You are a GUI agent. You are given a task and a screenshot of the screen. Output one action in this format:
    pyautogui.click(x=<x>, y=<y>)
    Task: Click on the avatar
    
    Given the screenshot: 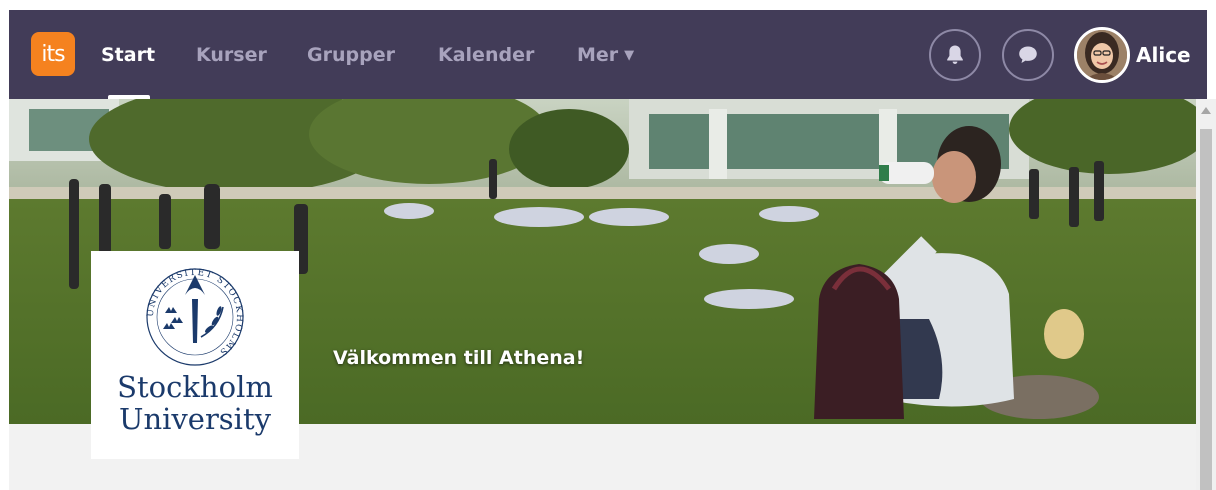 What is the action you would take?
    pyautogui.click(x=1102, y=55)
    